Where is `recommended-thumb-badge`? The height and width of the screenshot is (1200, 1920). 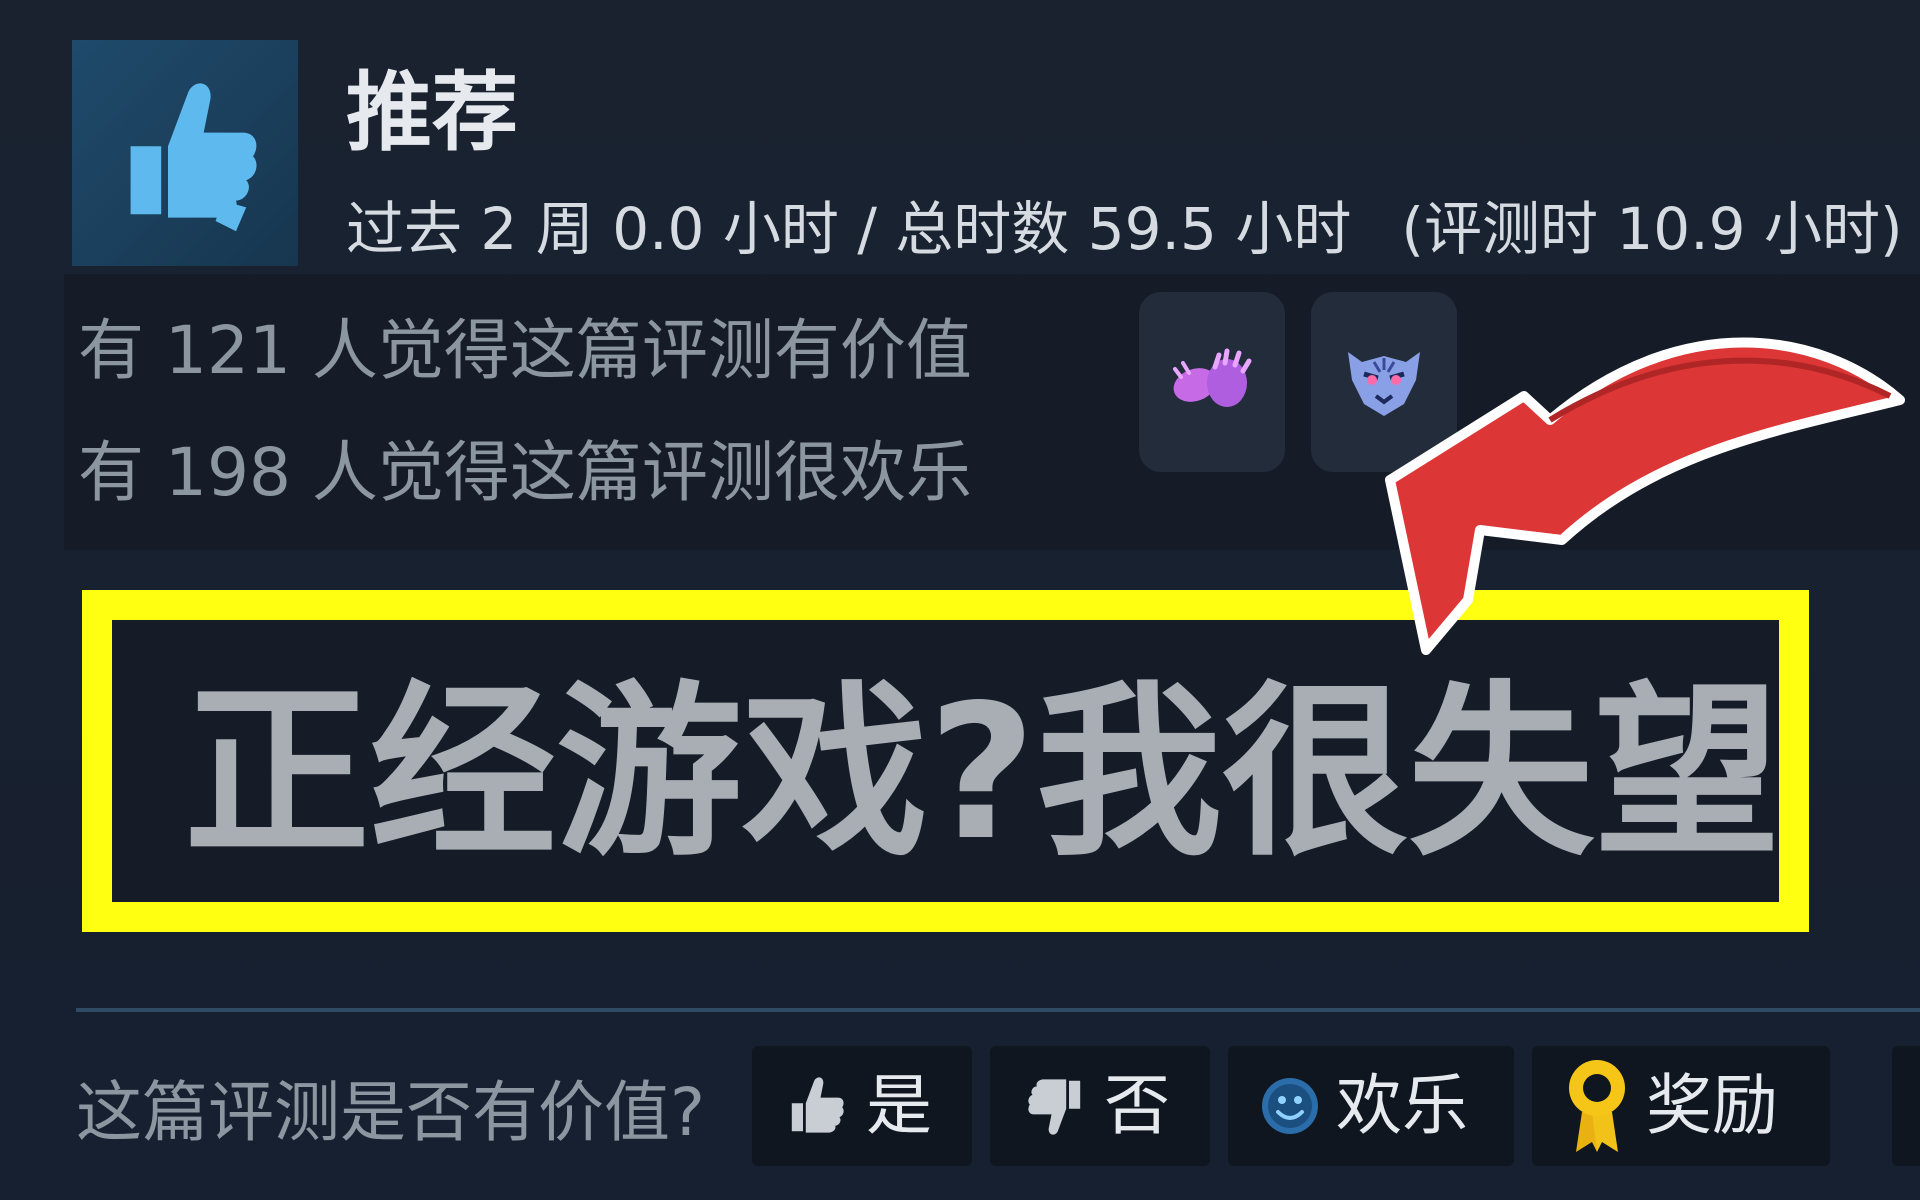
recommended-thumb-badge is located at coordinates (185, 153).